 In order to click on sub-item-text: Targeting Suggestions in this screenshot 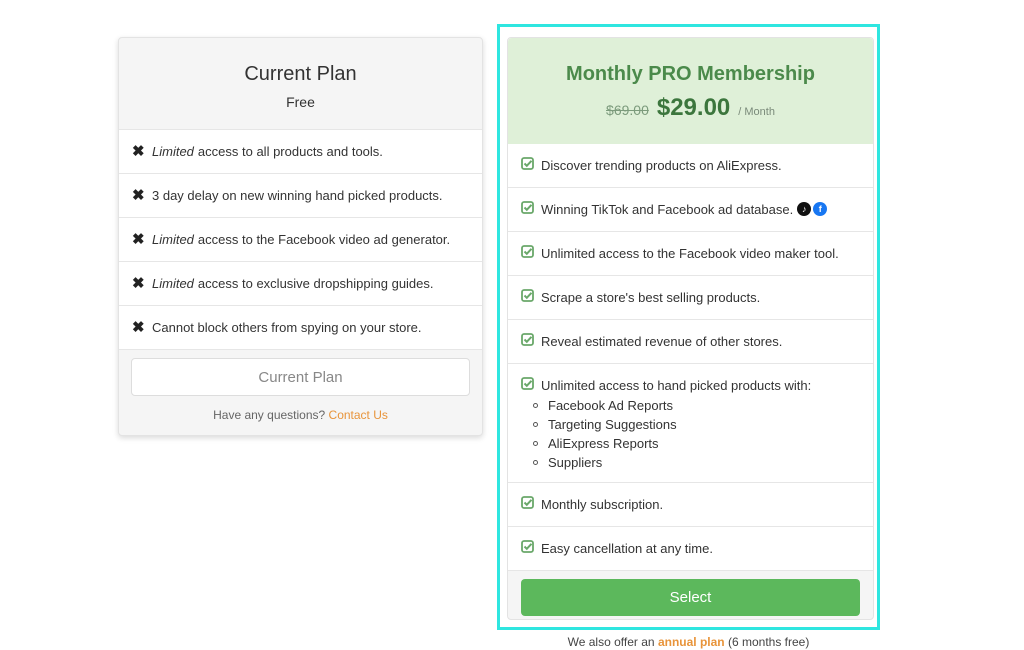, I will do `click(612, 424)`.